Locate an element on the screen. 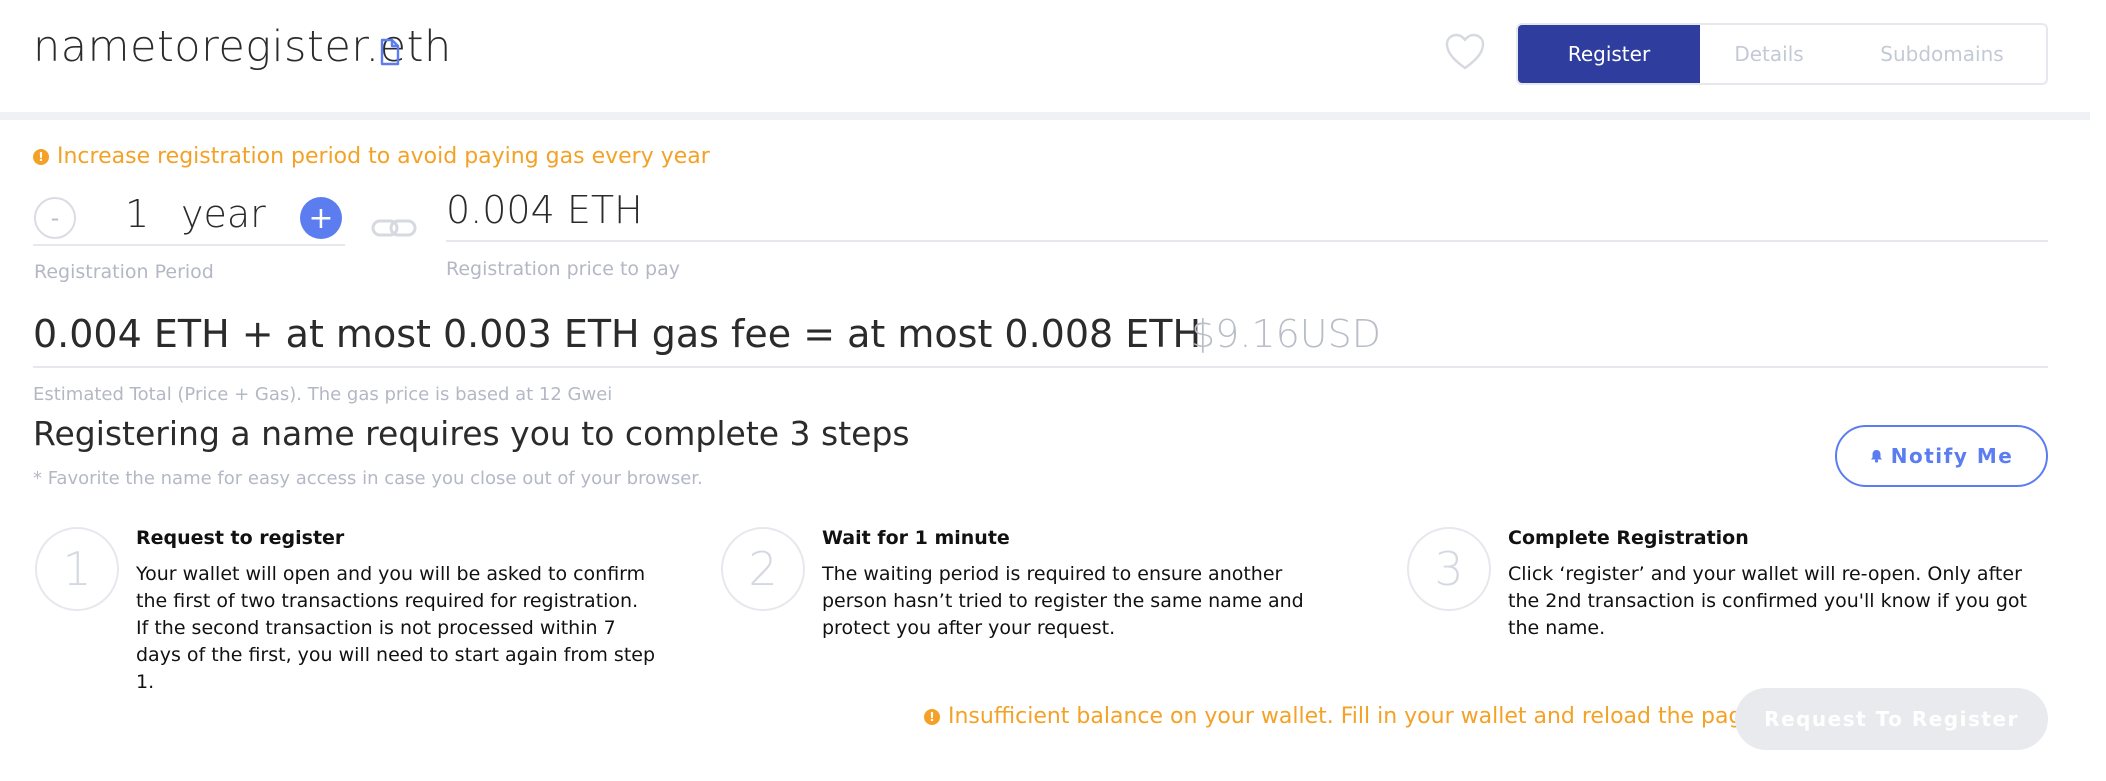 The image size is (2106, 781). header-divider is located at coordinates (1045, 116).